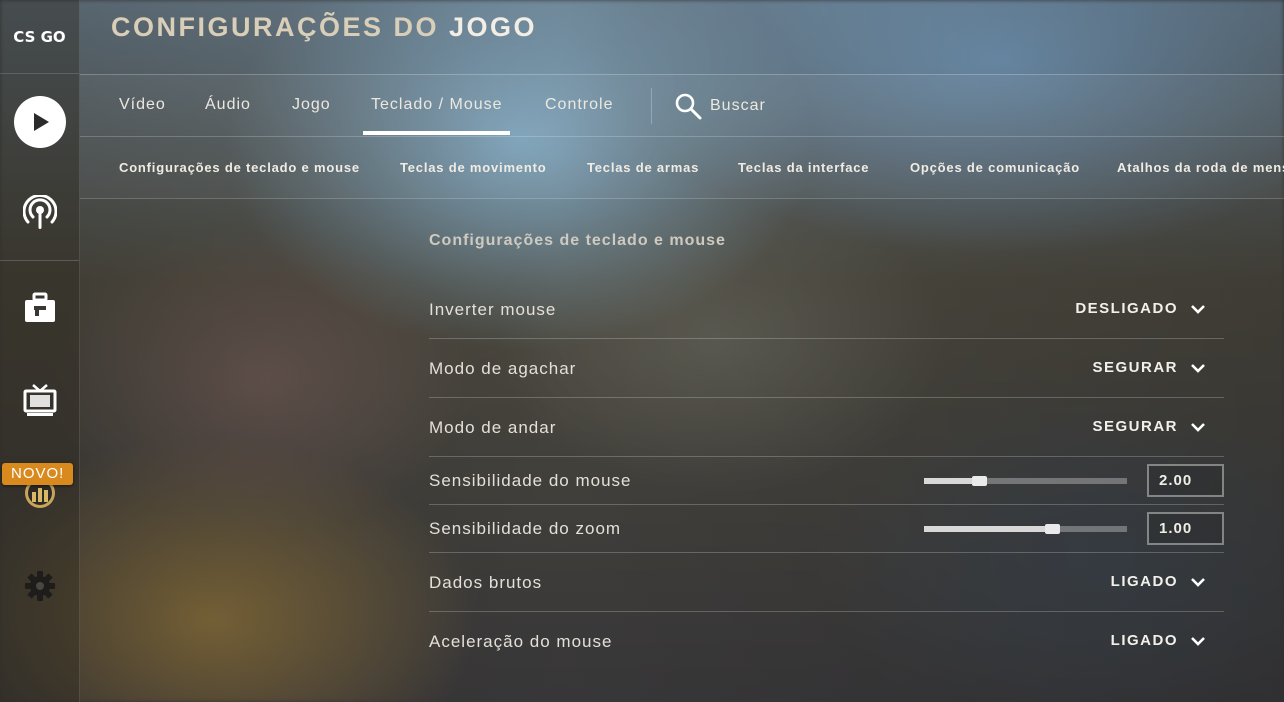 The image size is (1284, 702). I want to click on tab-divider, so click(651, 106).